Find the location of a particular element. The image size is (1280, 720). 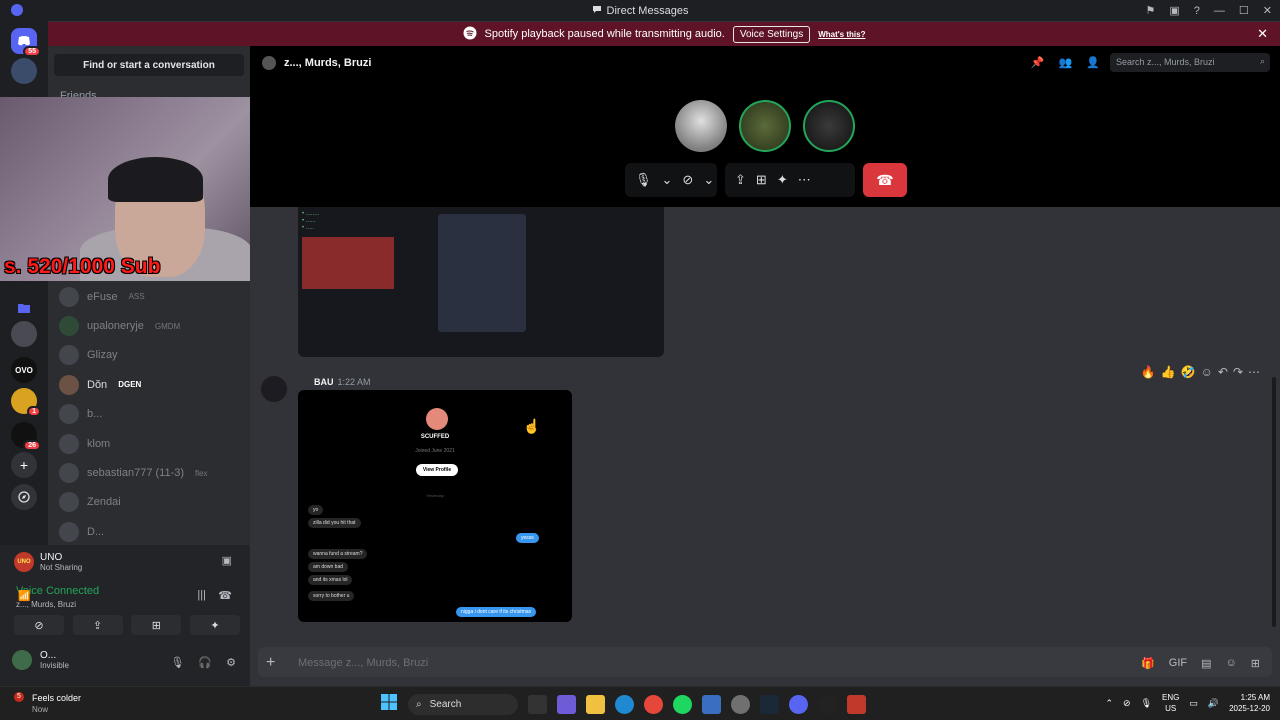

language-indicator: ENG US is located at coordinates (1170, 703).